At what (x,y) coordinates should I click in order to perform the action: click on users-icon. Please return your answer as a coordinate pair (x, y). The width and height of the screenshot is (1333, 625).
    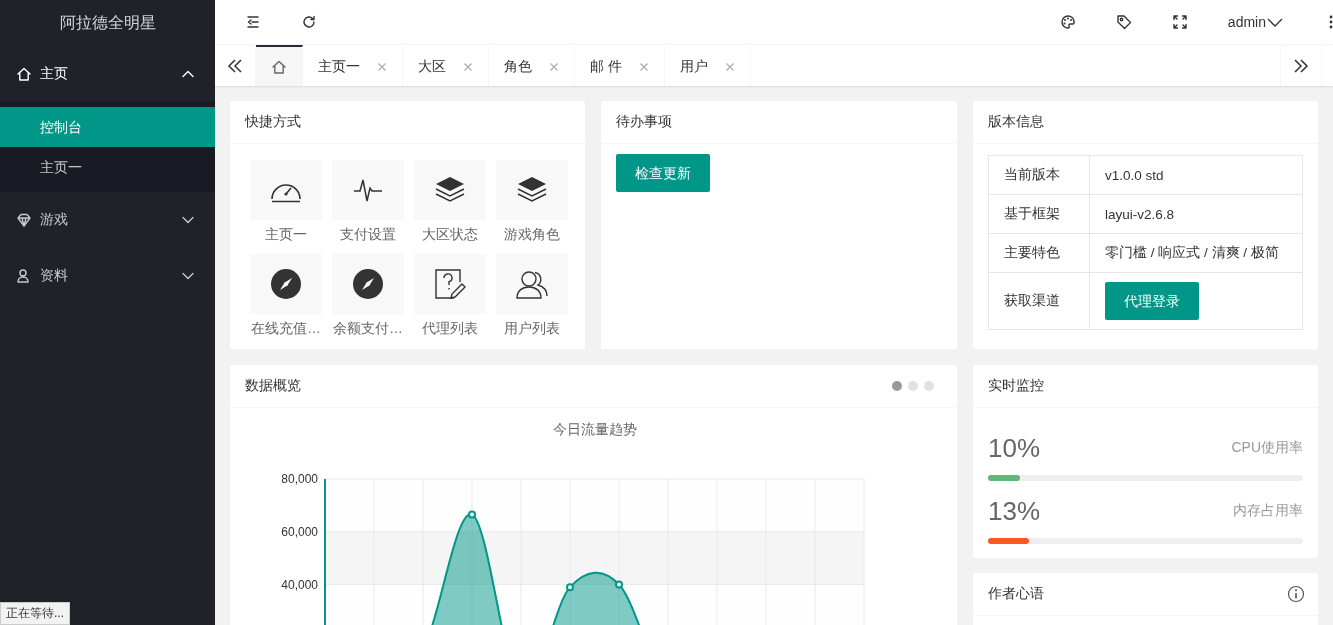
    Looking at the image, I should click on (532, 284).